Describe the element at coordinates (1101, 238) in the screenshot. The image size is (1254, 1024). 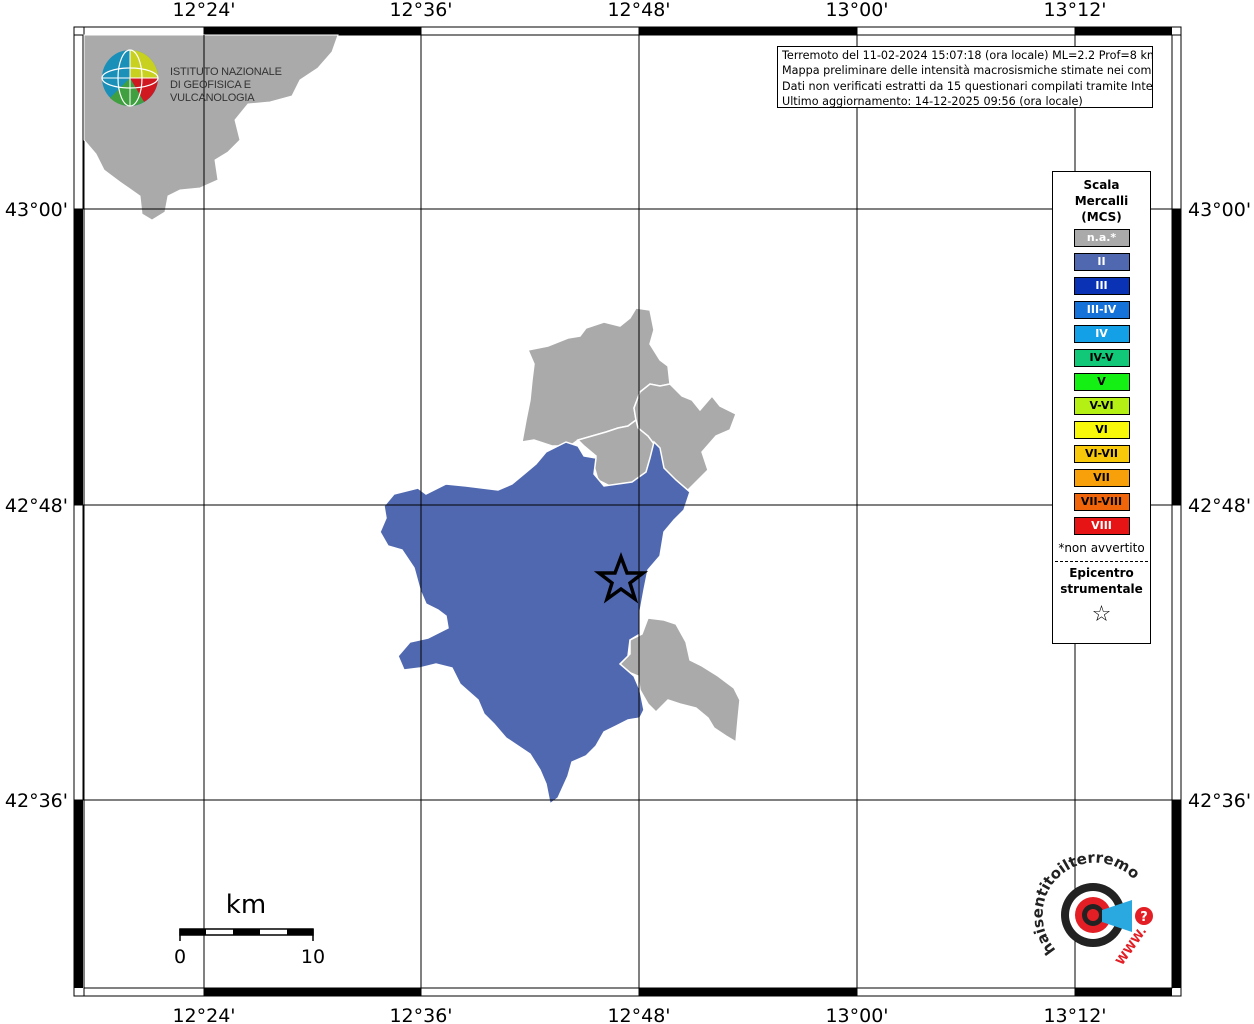
I see `legend-swatch: n.a.*` at that location.